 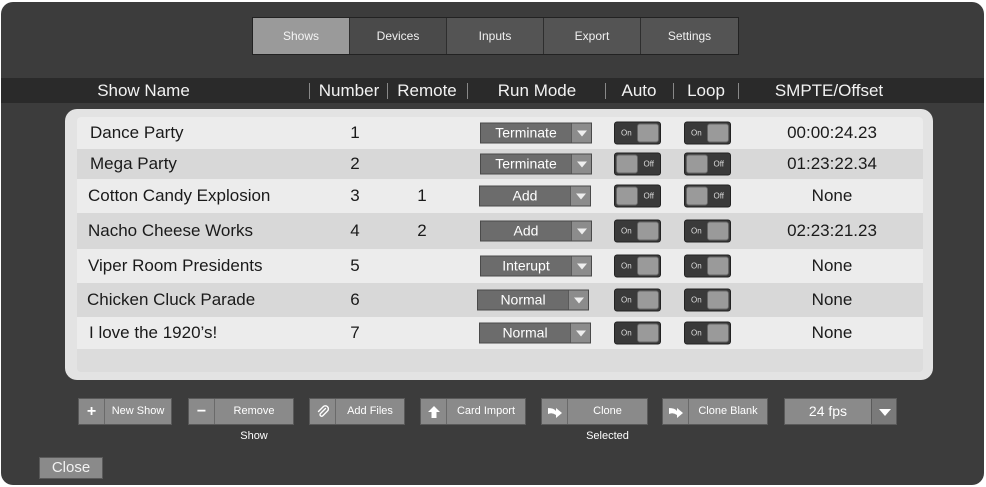 I want to click on table-row: Mega Party 2 Terminate Off Off 01:23:22.34, so click(x=500, y=164).